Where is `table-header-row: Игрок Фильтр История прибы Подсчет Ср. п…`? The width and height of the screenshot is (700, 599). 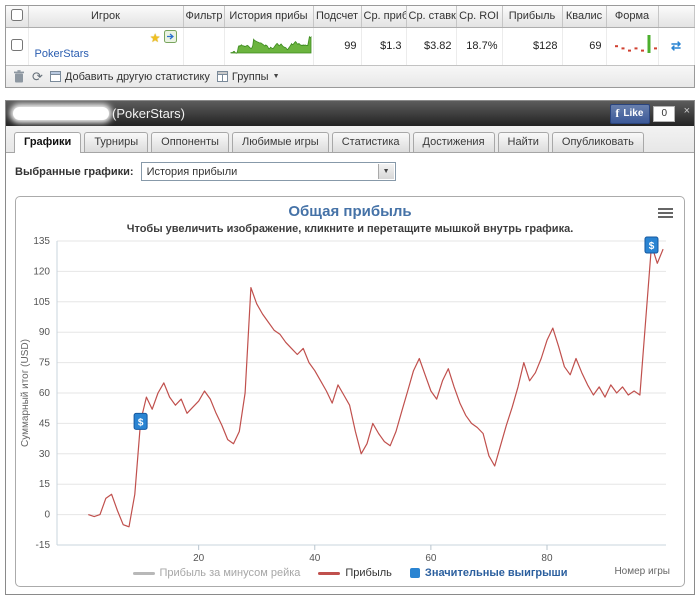
table-header-row: Игрок Фильтр История прибы Подсчет Ср. п… is located at coordinates (350, 17).